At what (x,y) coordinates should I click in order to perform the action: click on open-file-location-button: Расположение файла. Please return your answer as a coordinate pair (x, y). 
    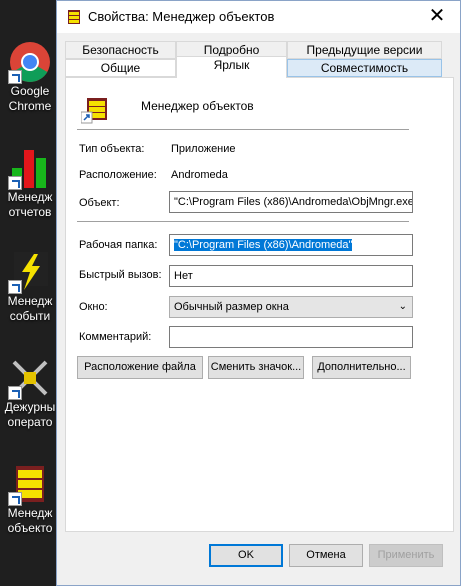
    Looking at the image, I should click on (140, 367).